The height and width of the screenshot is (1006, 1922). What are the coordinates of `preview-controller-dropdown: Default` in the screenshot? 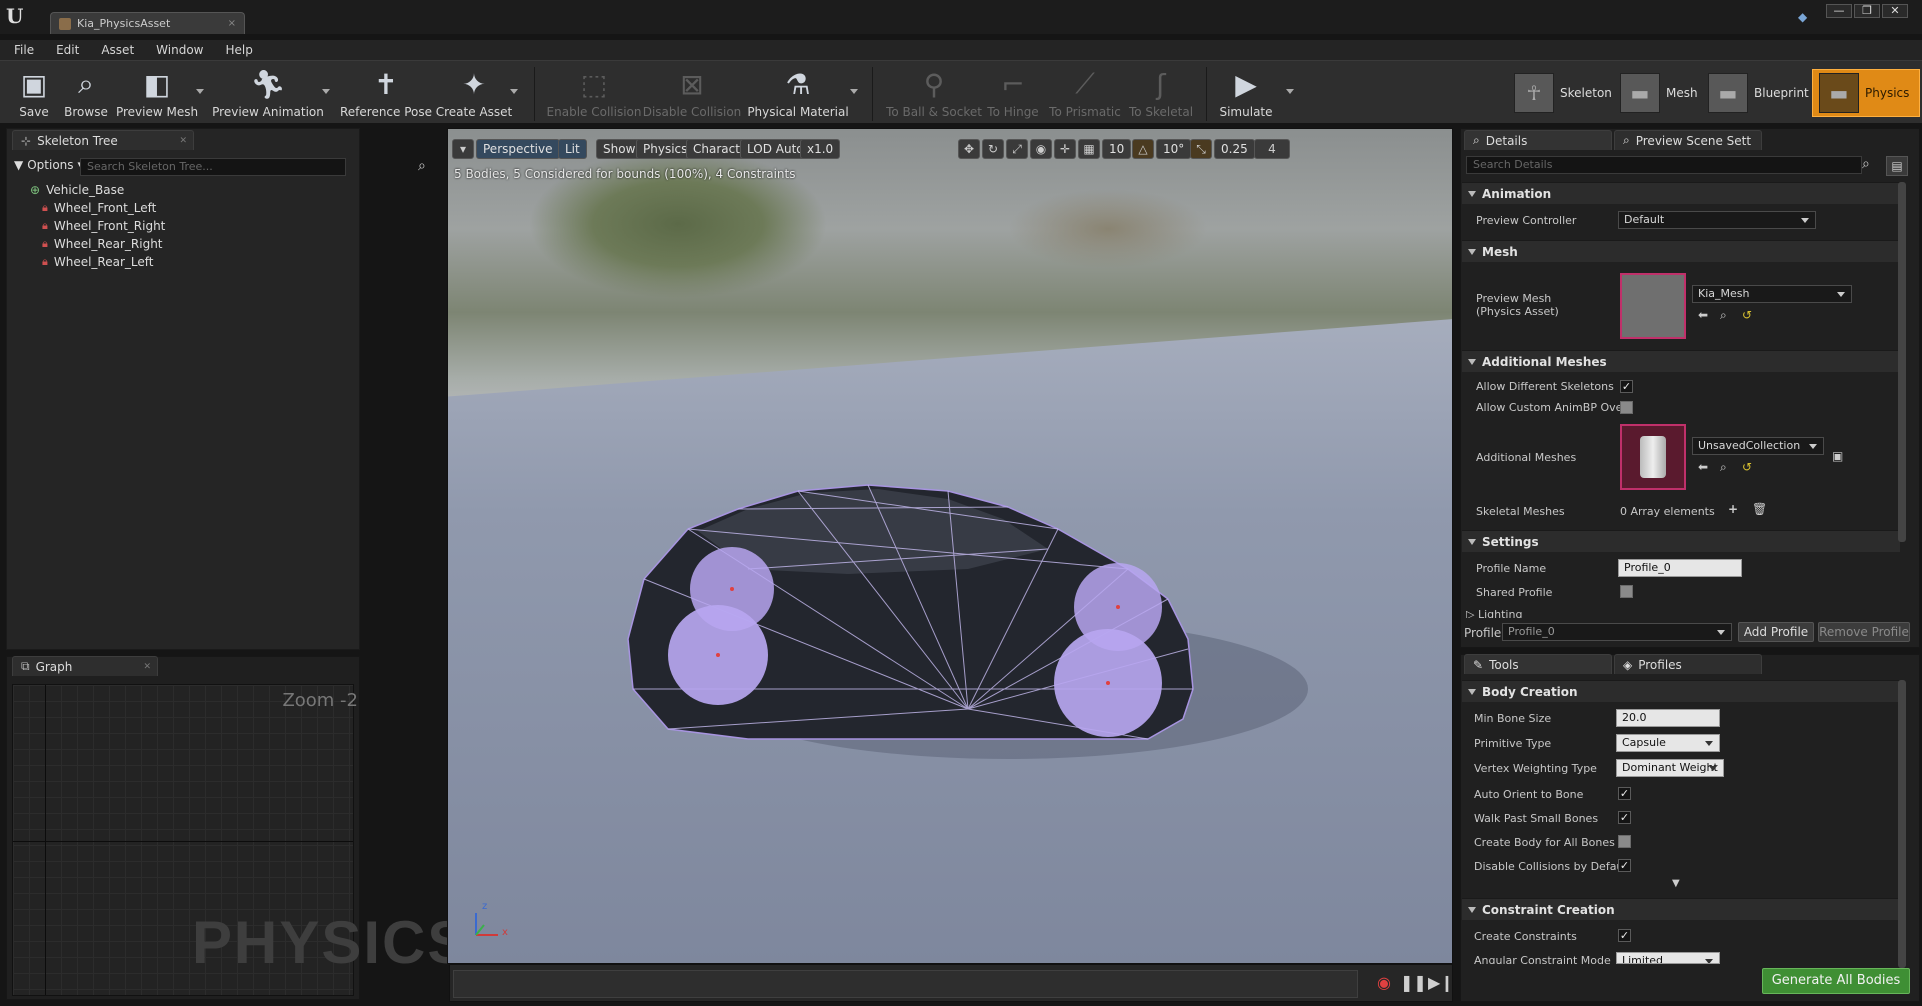 It's located at (1717, 220).